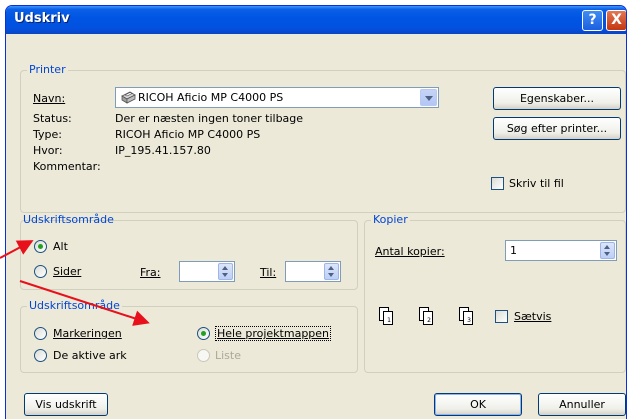 This screenshot has height=419, width=627. What do you see at coordinates (390, 219) in the screenshot?
I see `copies-legend: Kopier` at bounding box center [390, 219].